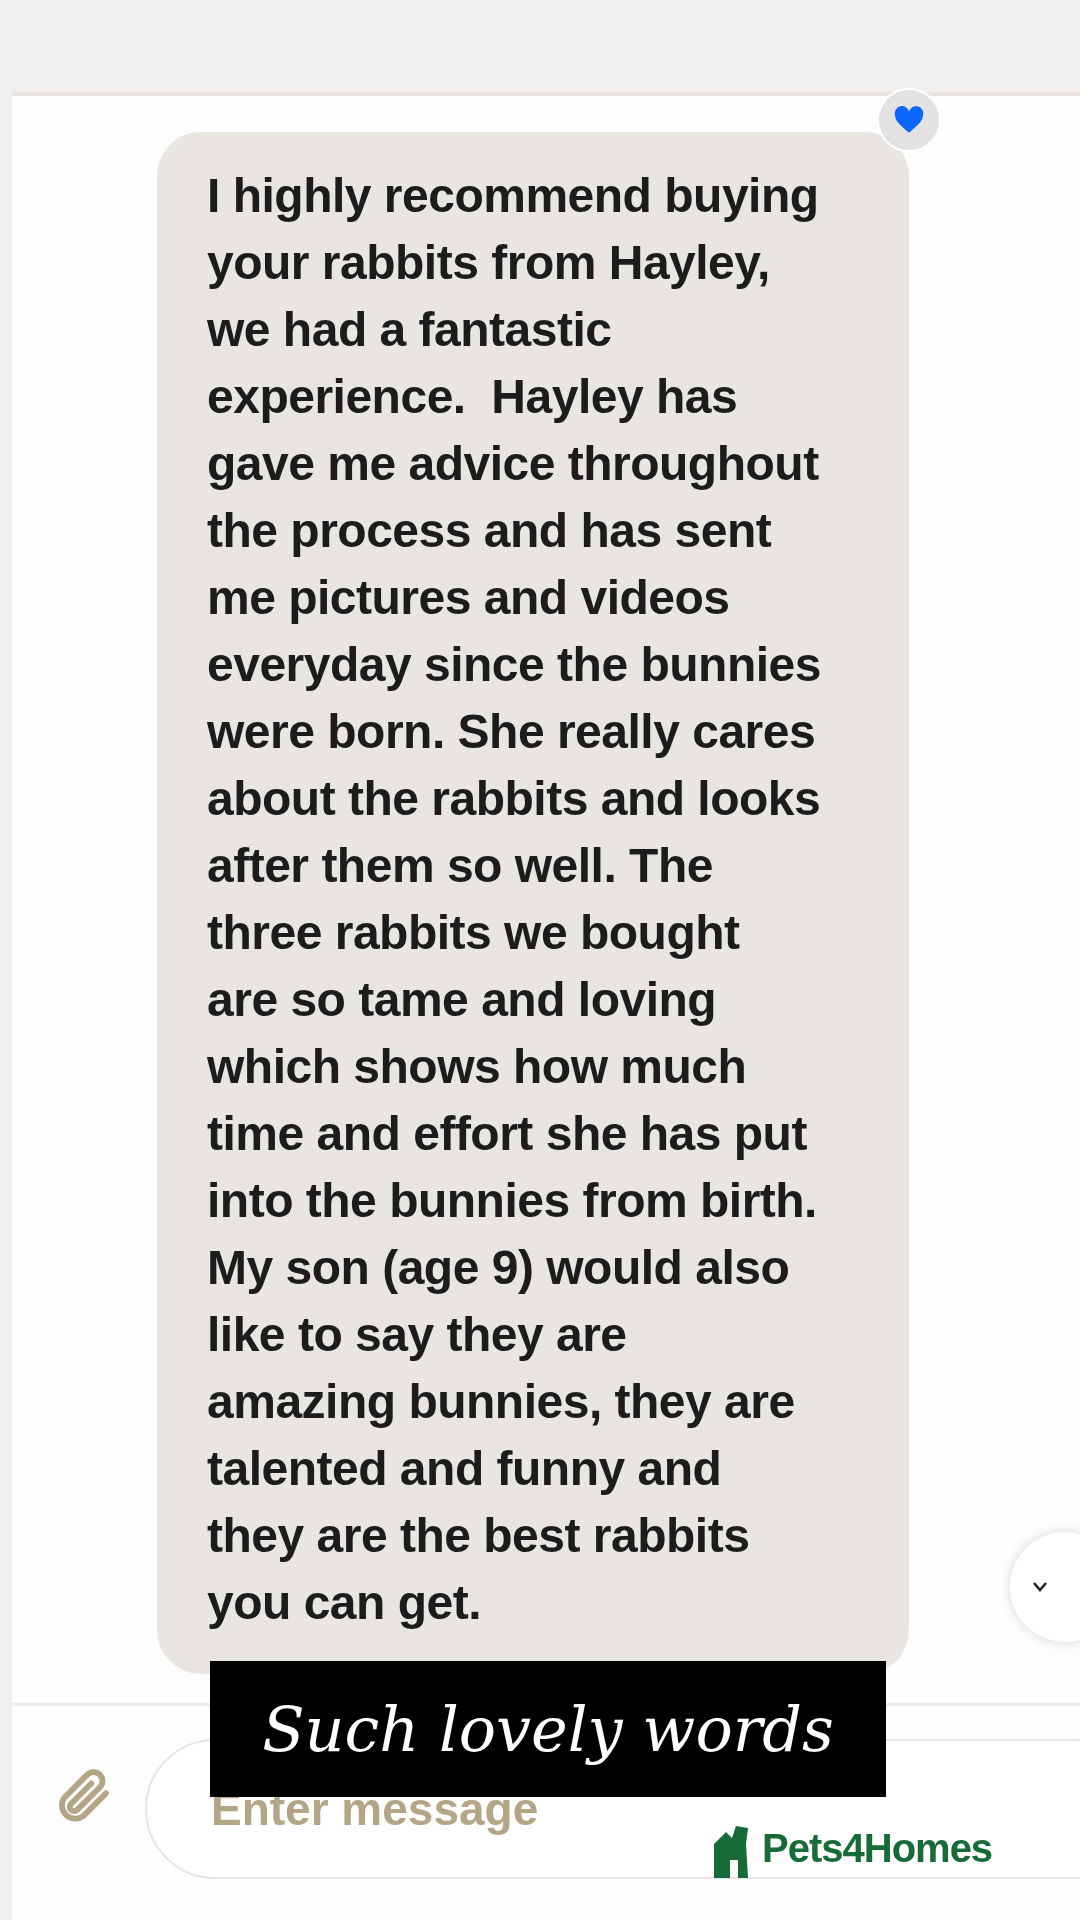 This screenshot has width=1080, height=1920. Describe the element at coordinates (877, 1848) in the screenshot. I see `brand-logo: Pets4Homes` at that location.